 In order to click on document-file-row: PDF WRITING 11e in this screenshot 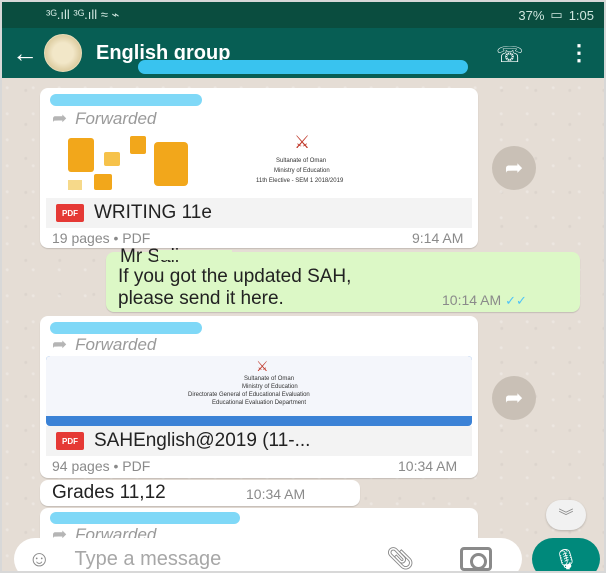, I will do `click(259, 213)`.